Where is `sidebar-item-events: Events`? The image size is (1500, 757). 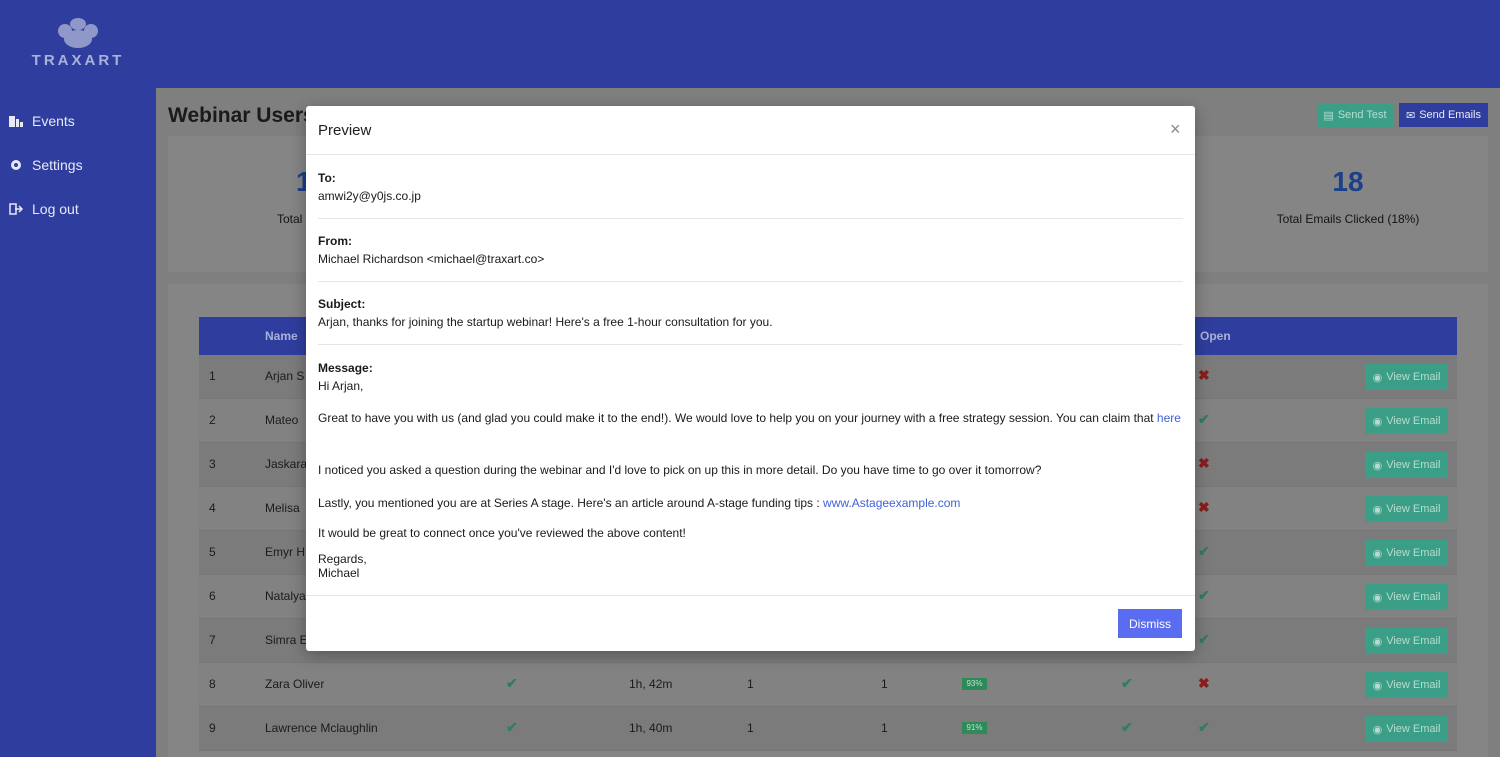 sidebar-item-events: Events is located at coordinates (41, 121).